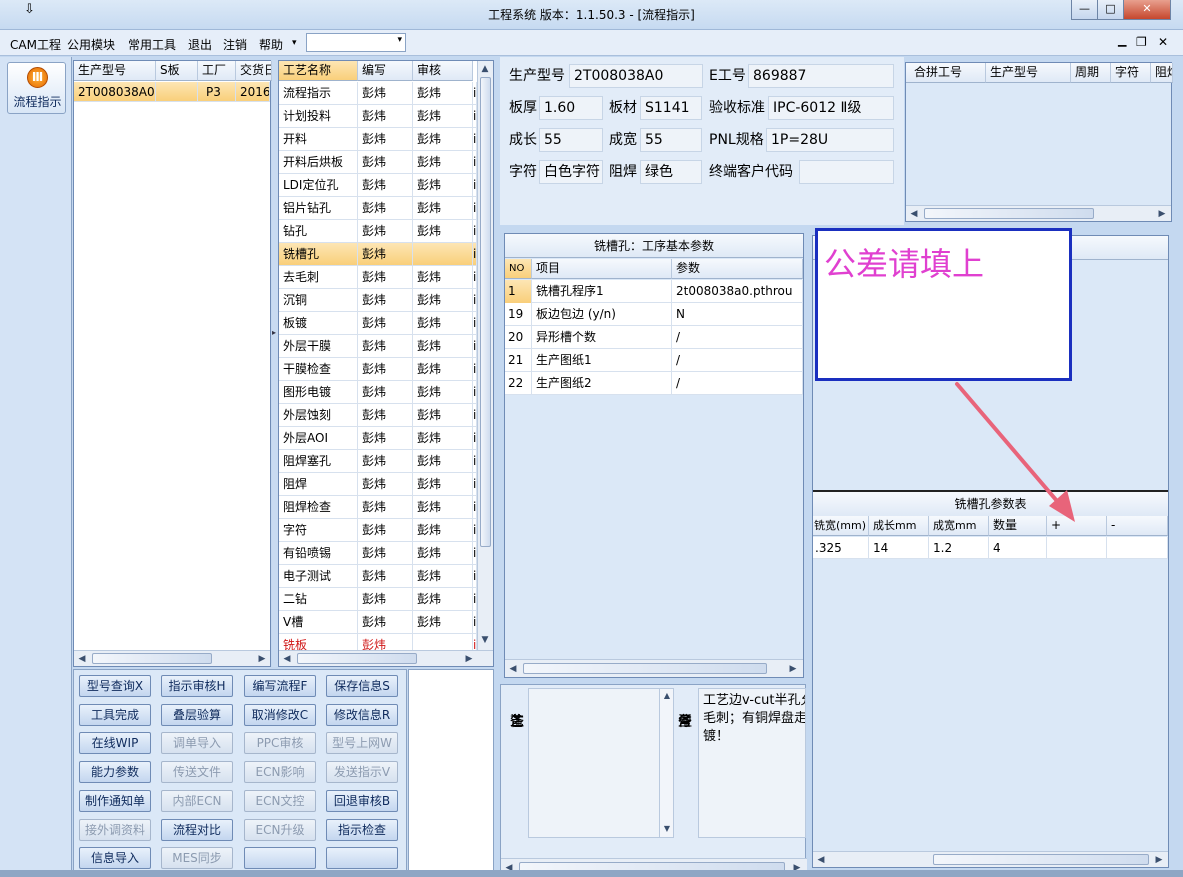  Describe the element at coordinates (378, 208) in the screenshot. I see `table-row: 铝片钻孔 彭炜 彭炜 i` at that location.